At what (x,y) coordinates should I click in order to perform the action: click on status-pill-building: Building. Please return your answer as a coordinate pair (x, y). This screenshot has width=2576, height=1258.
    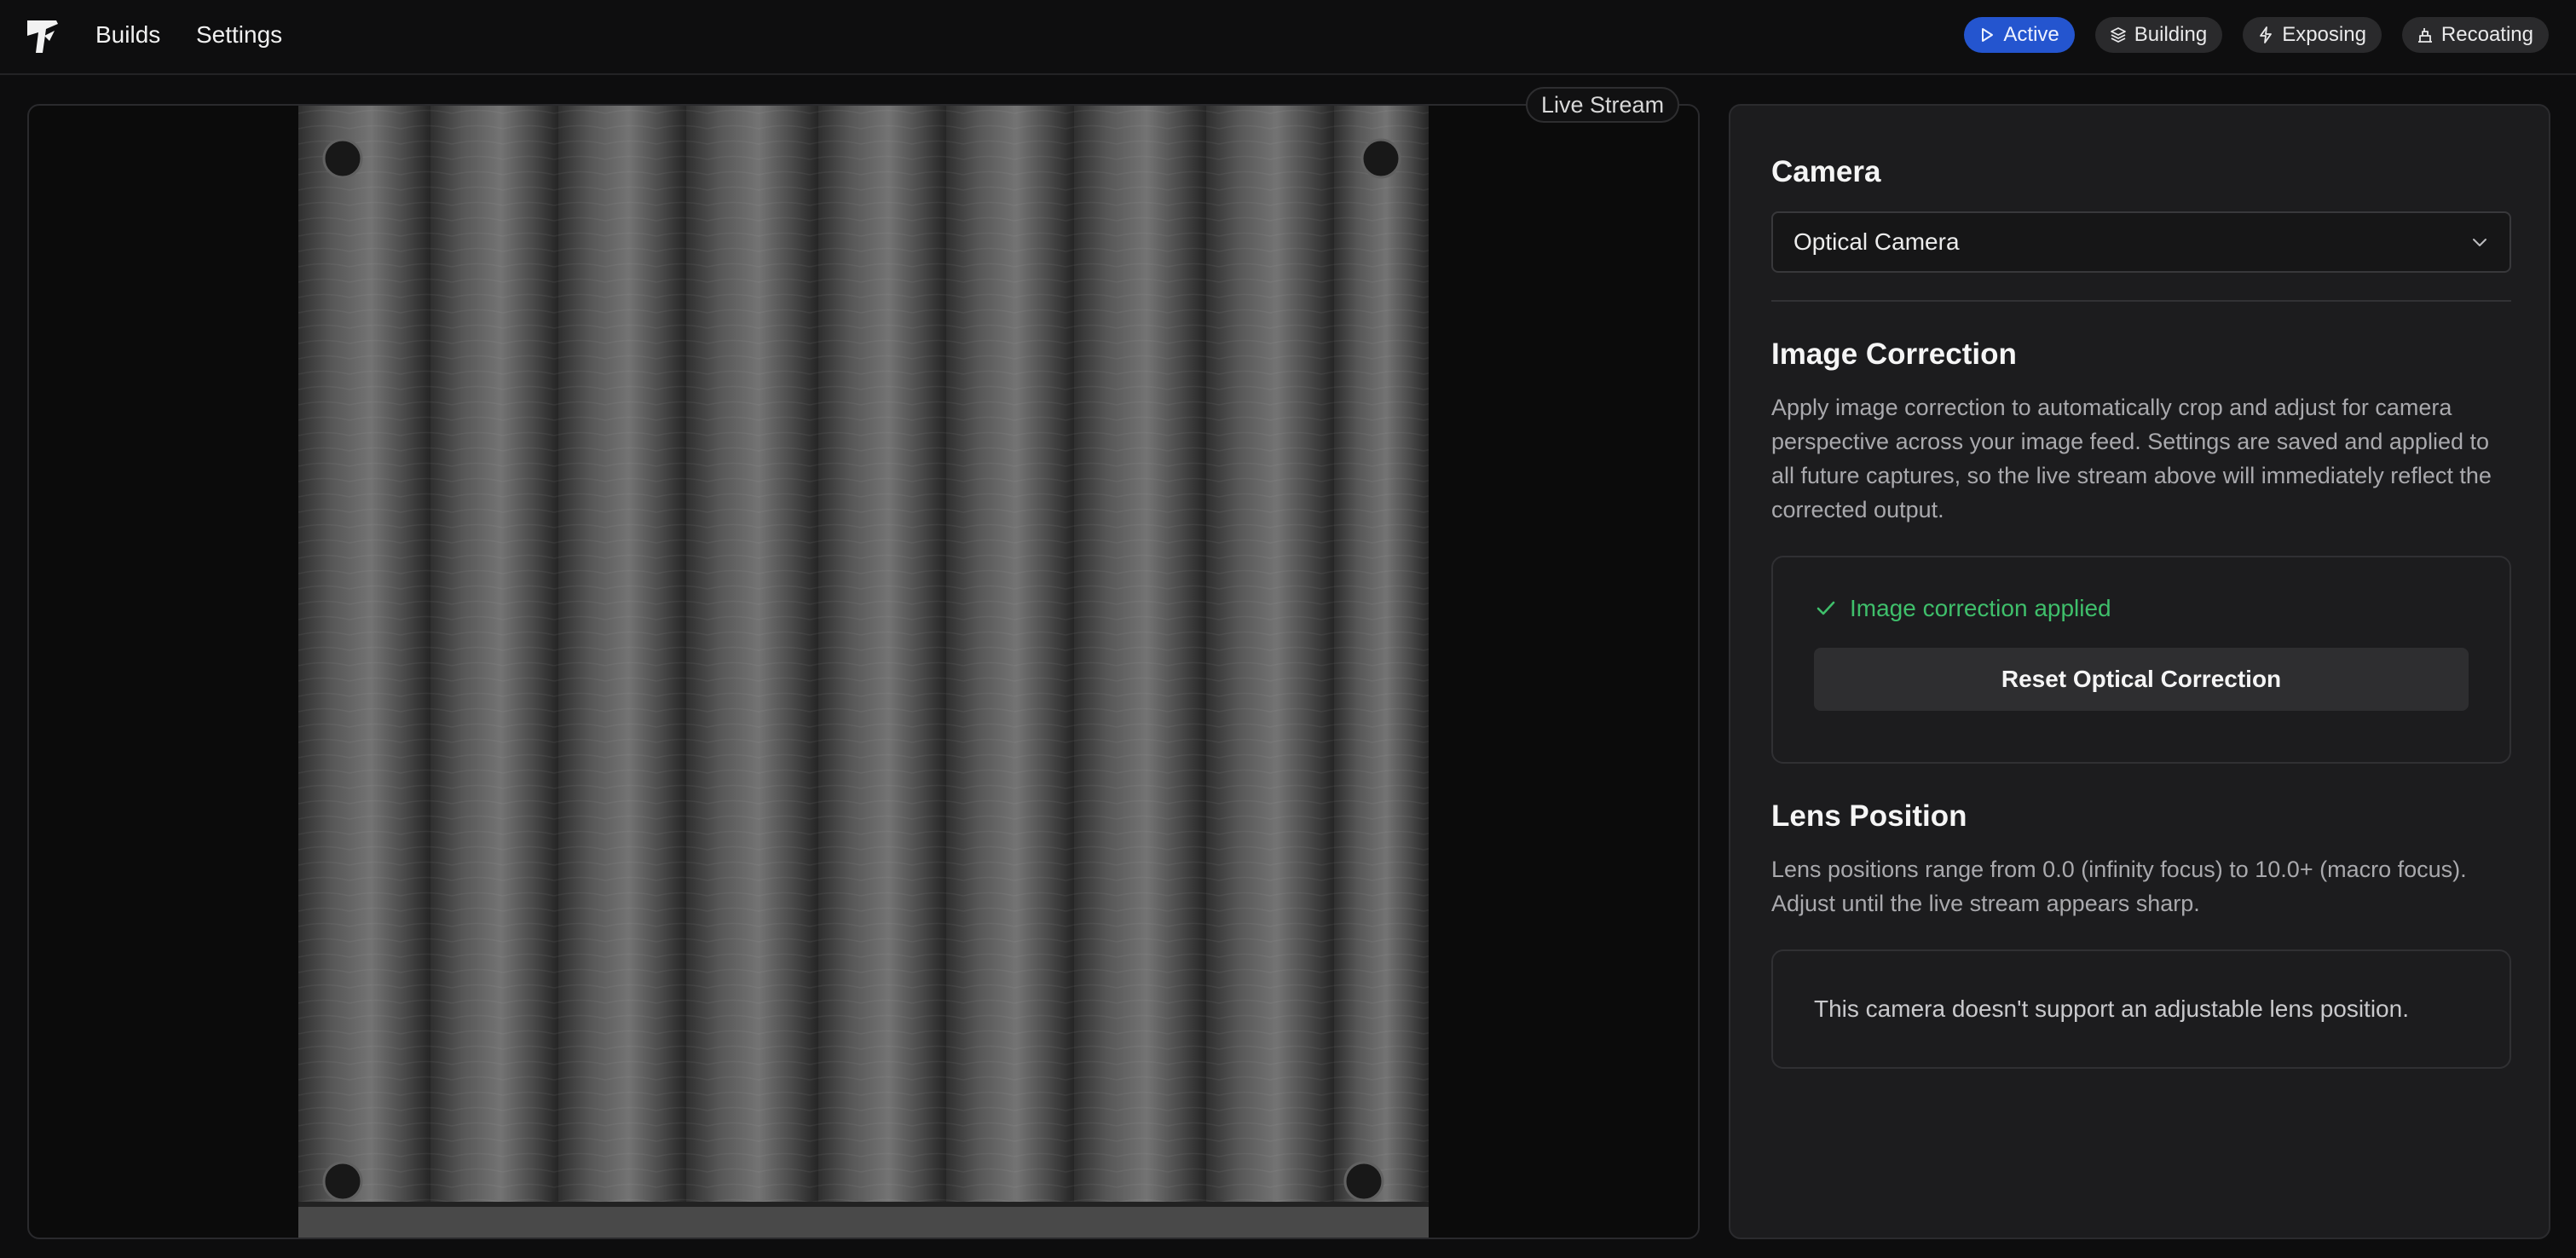
    Looking at the image, I should click on (2158, 35).